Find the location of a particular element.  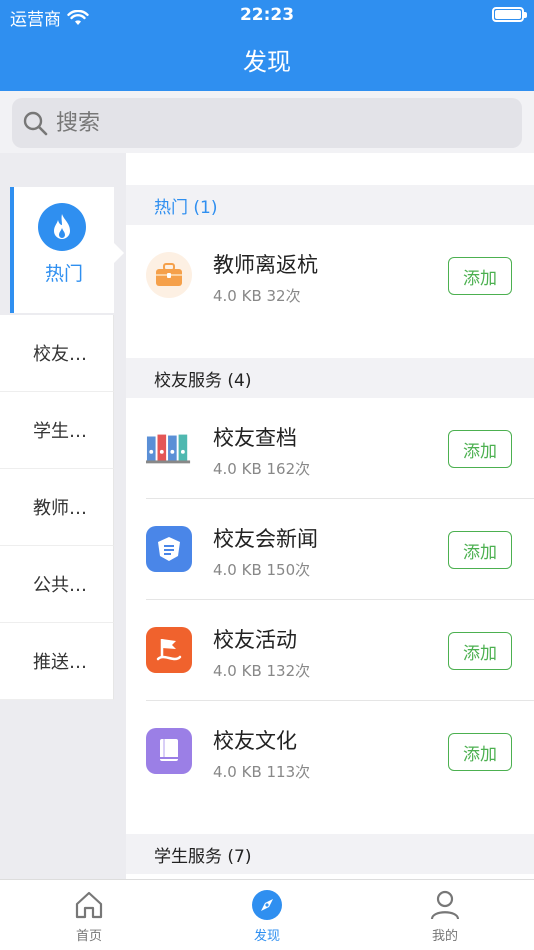

list-item: 校友文化 4.0 KB 113次 添加 is located at coordinates (330, 751).